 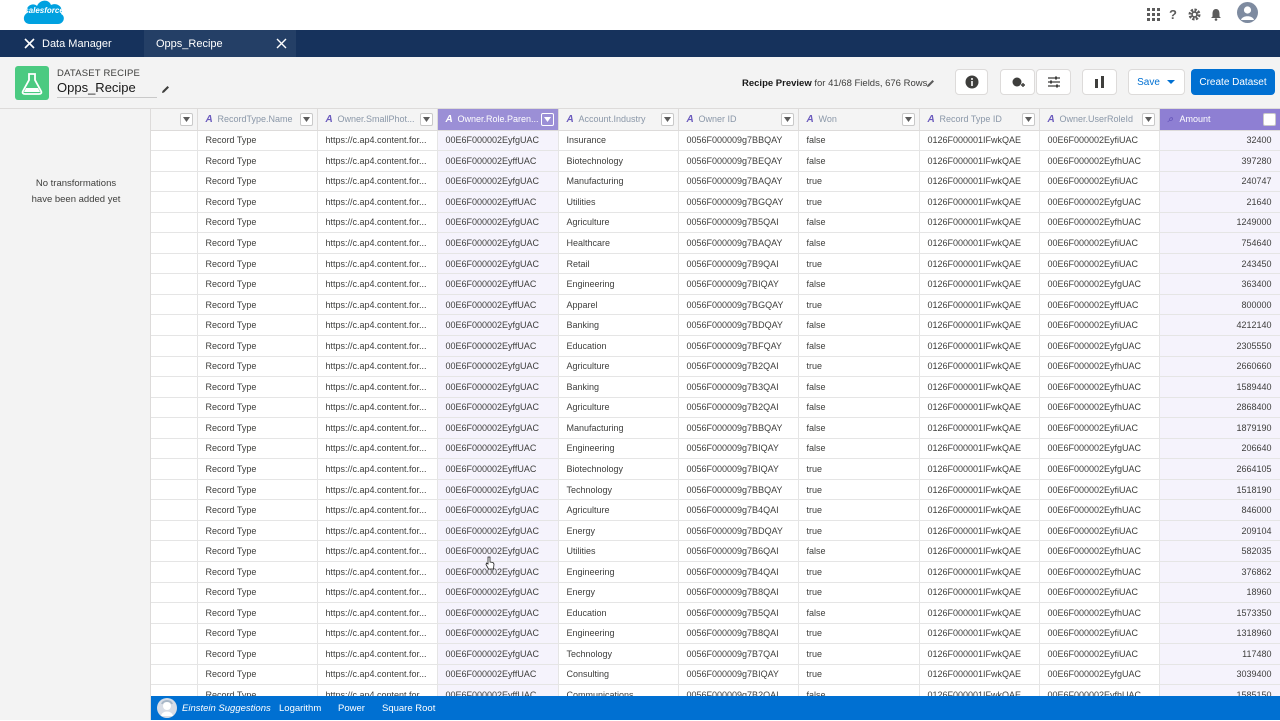 I want to click on table-cell: 800000, so click(x=1219, y=305).